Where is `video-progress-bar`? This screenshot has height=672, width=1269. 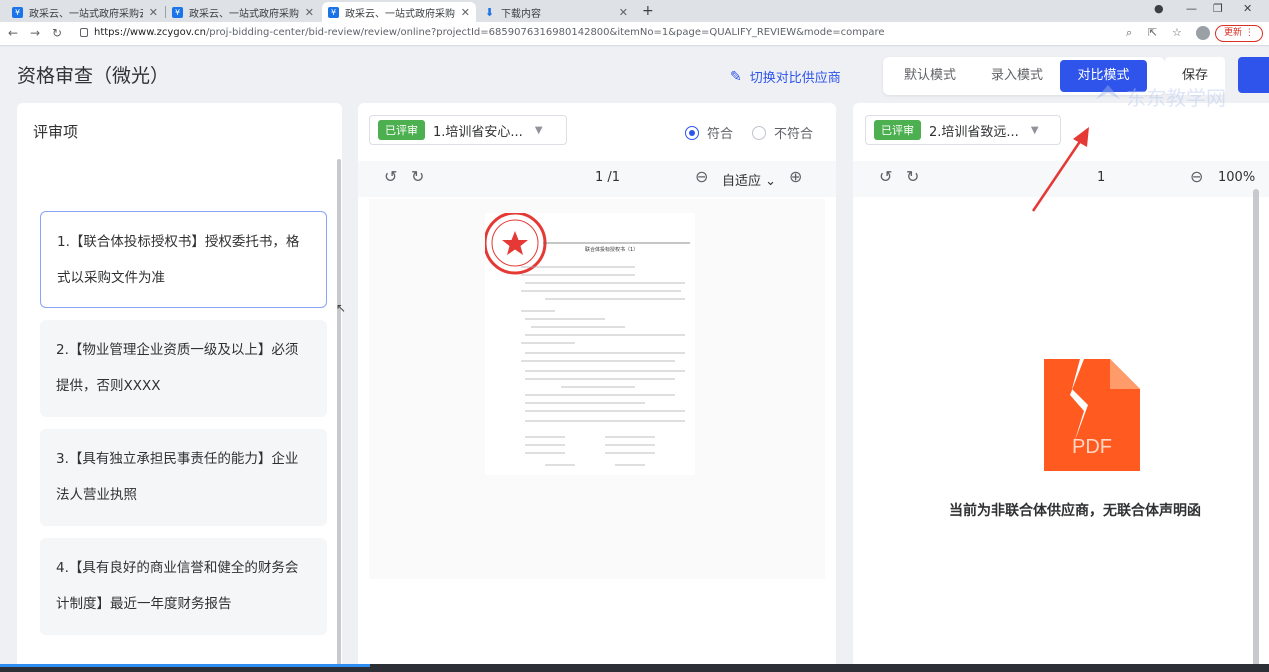
video-progress-bar is located at coordinates (185, 665).